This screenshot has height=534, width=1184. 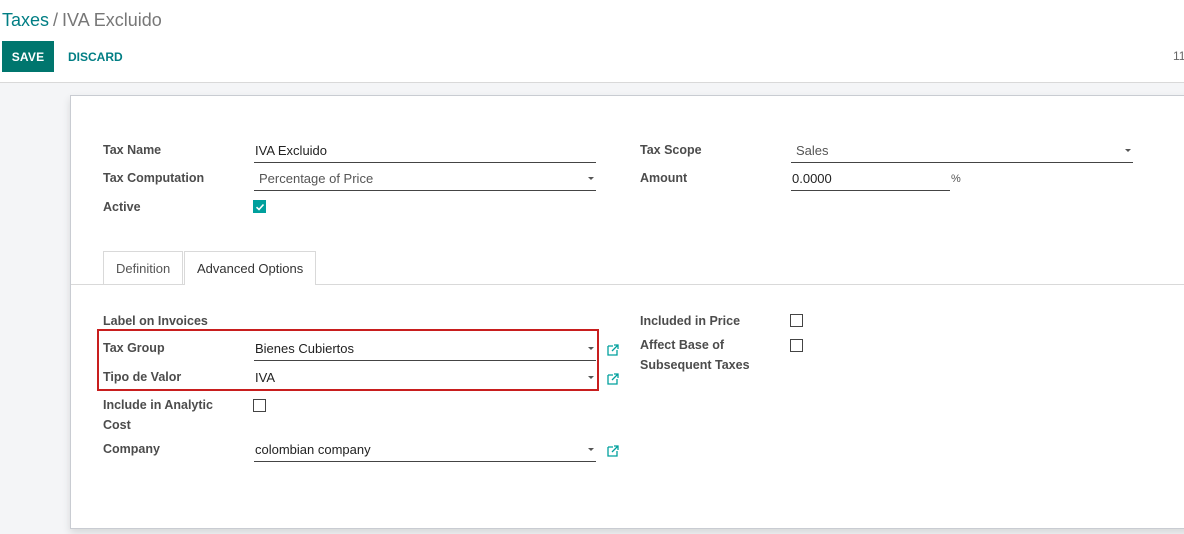 I want to click on tax-scope-select: Sales, so click(x=962, y=151).